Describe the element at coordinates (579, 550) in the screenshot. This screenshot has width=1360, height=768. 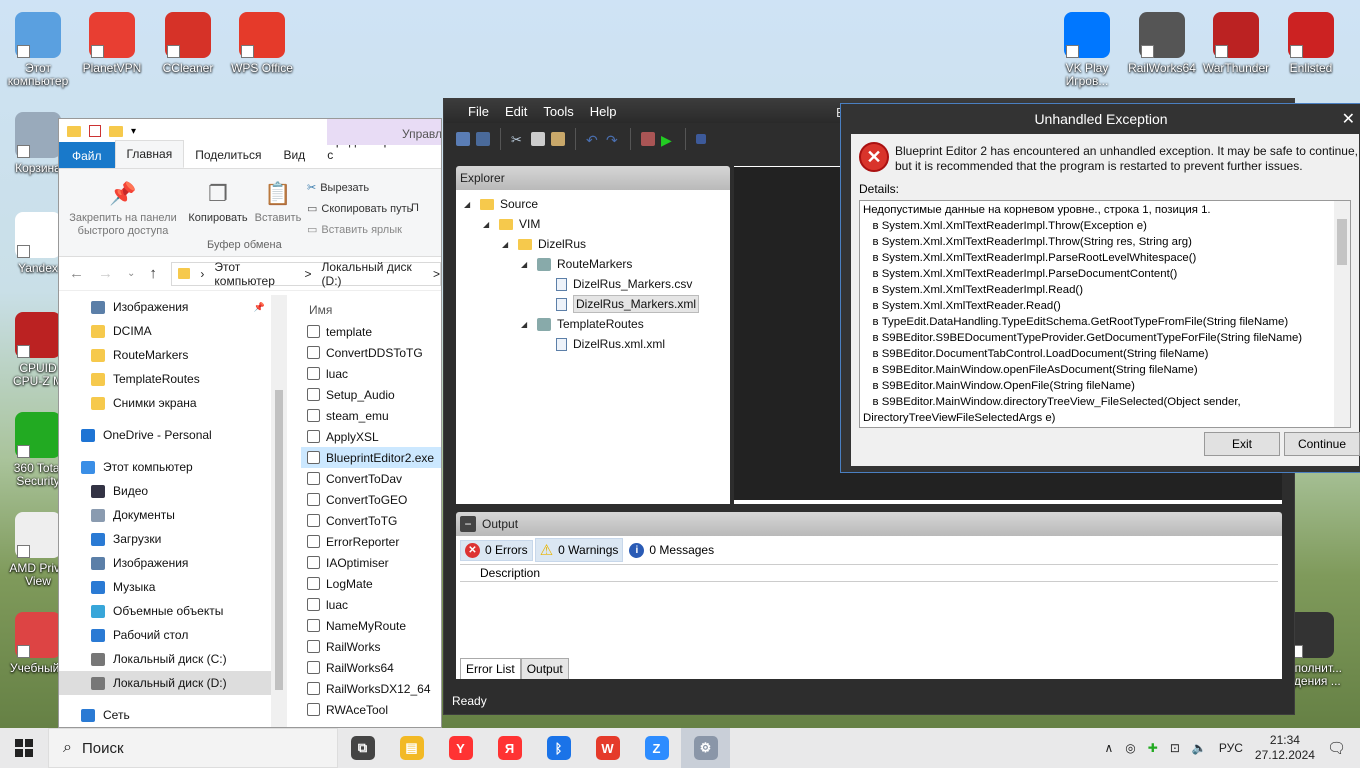
I see `warnings-filter-button: ⚠ 0 Warnings` at that location.